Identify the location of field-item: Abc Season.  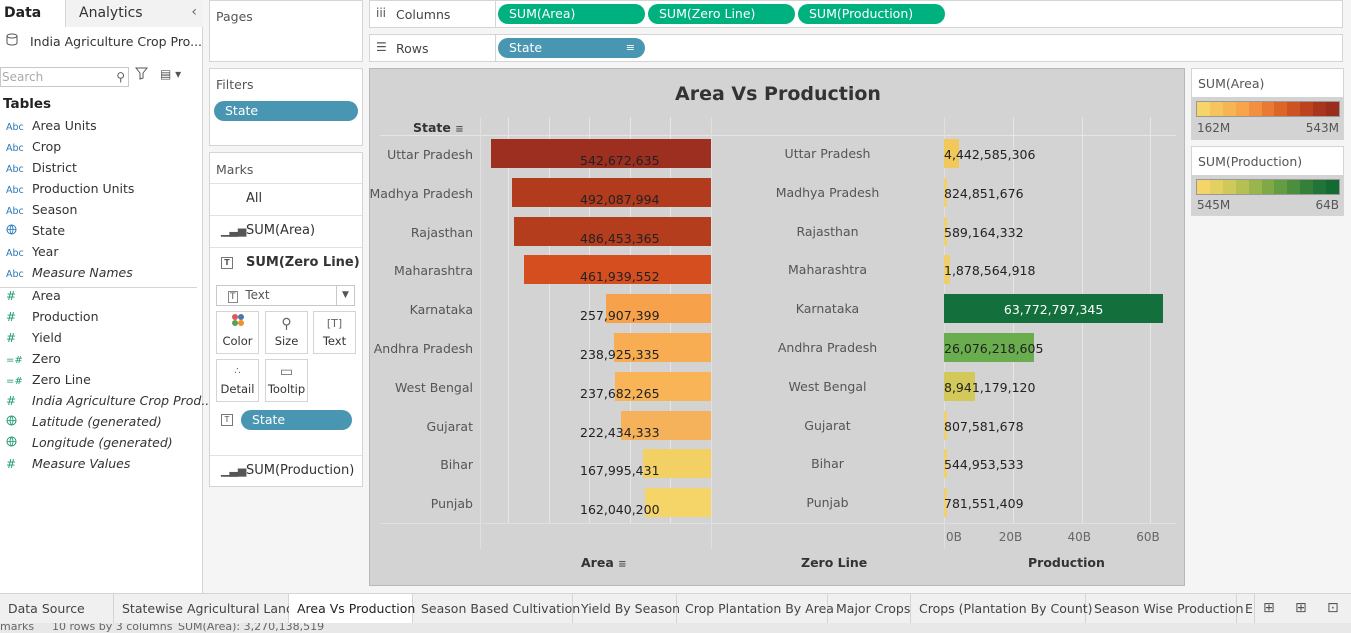
(41, 212).